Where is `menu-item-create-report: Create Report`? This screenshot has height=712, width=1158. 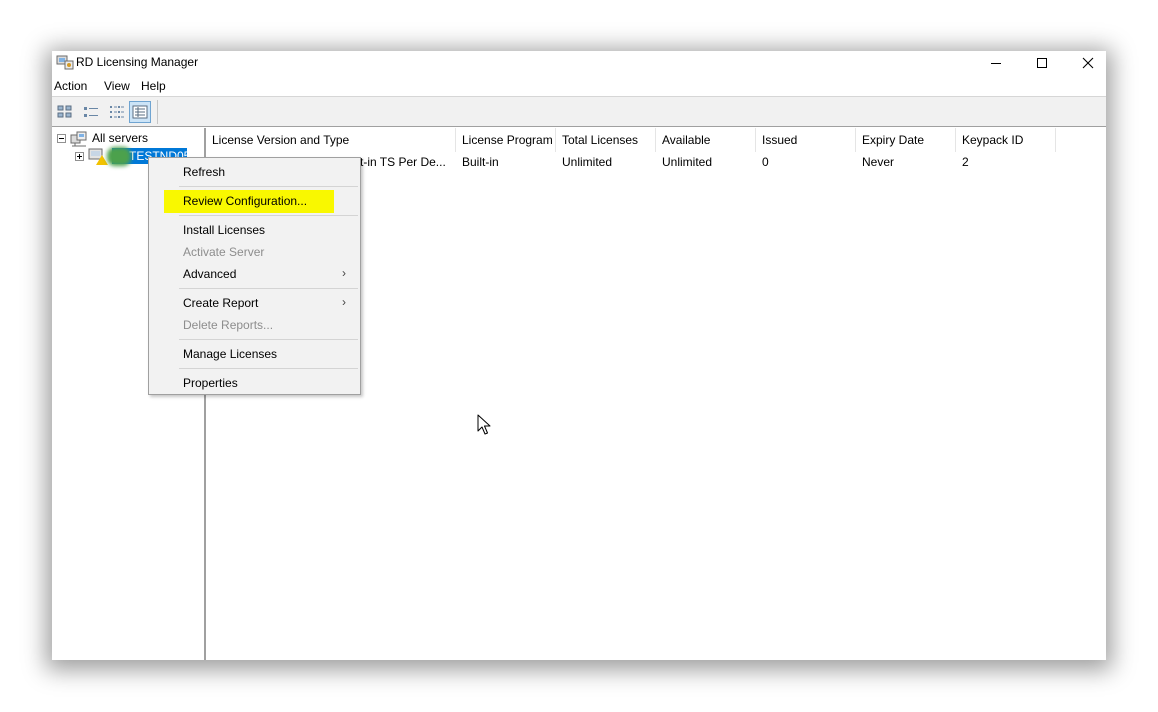
menu-item-create-report: Create Report is located at coordinates (220, 303).